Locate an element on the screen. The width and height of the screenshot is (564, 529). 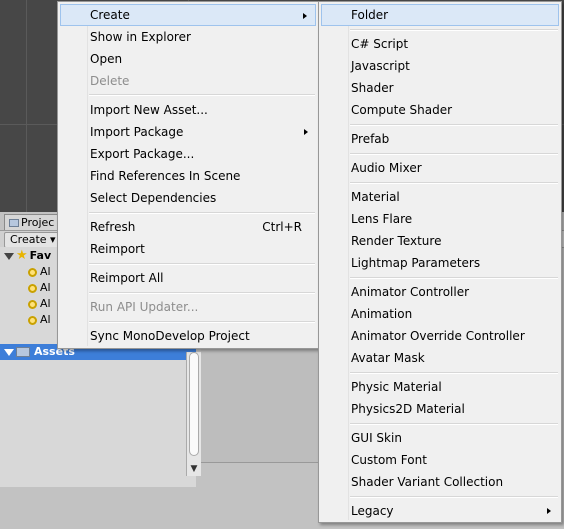
menu-item-shader-variant-collection: Shader Variant Collection is located at coordinates (440, 482).